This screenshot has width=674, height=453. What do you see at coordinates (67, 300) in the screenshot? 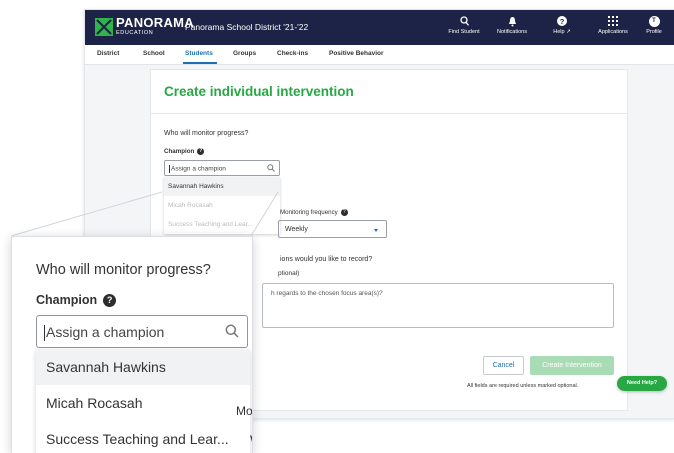
I see `zoom-champion-label-text: Champion` at bounding box center [67, 300].